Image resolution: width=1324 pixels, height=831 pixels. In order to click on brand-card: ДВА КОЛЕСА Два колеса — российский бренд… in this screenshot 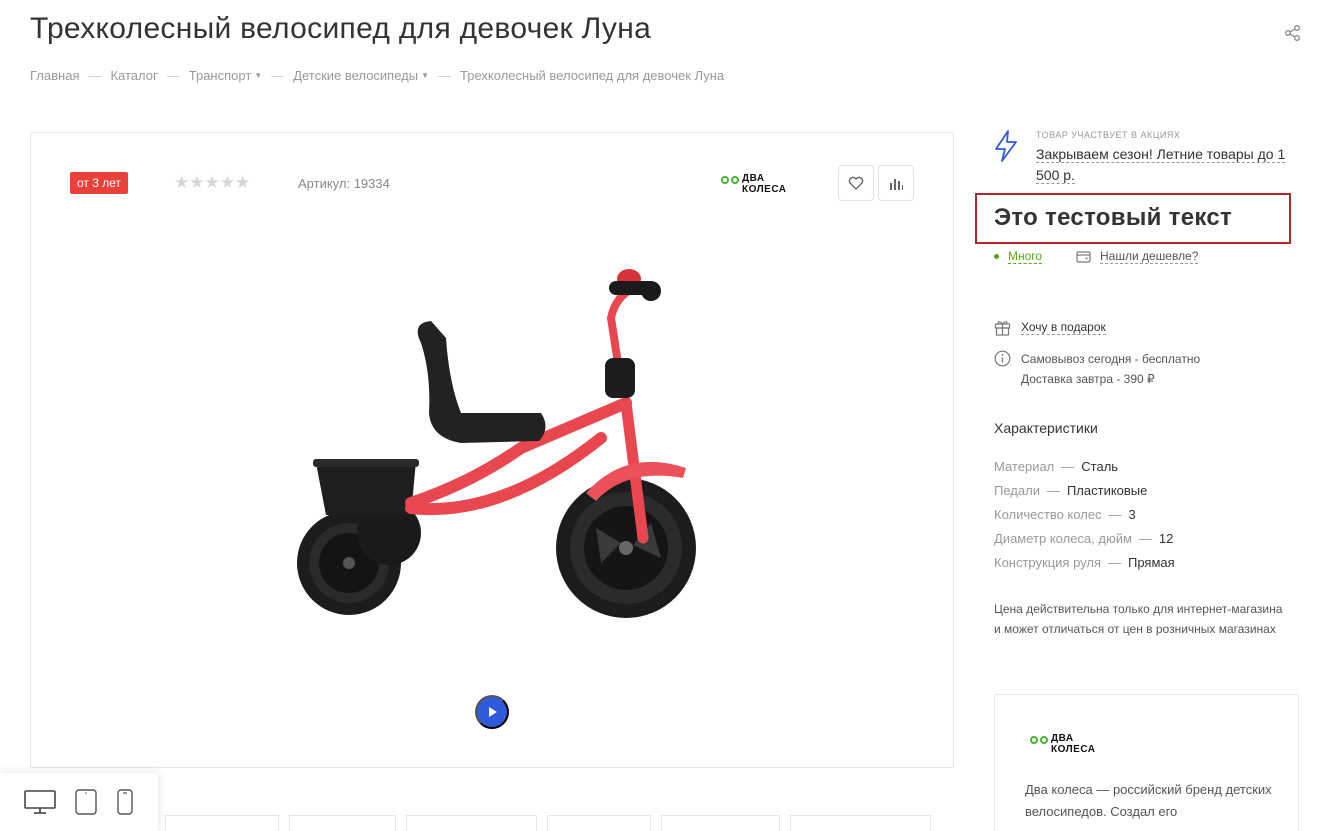, I will do `click(1146, 762)`.